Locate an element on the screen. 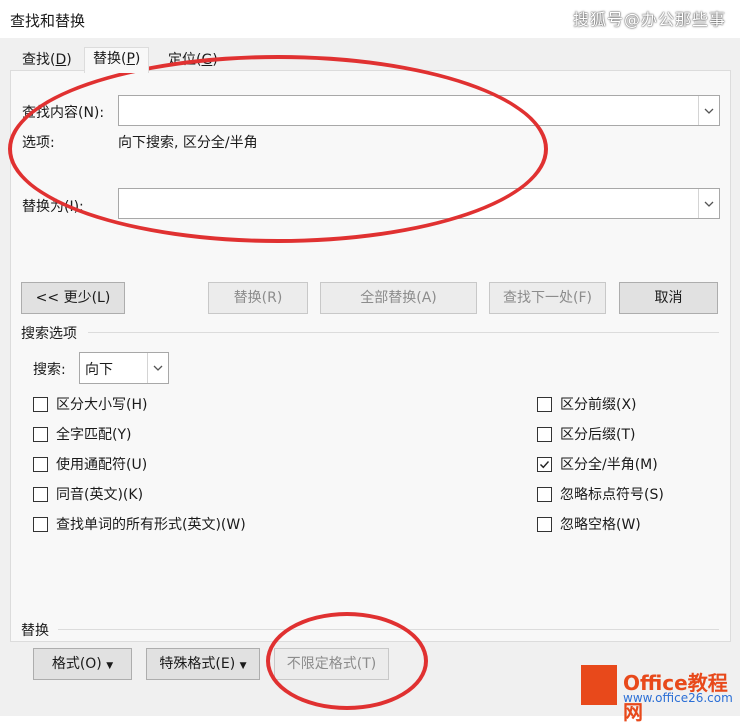 Image resolution: width=740 pixels, height=725 pixels. tab-find-suffix: ) is located at coordinates (69, 60).